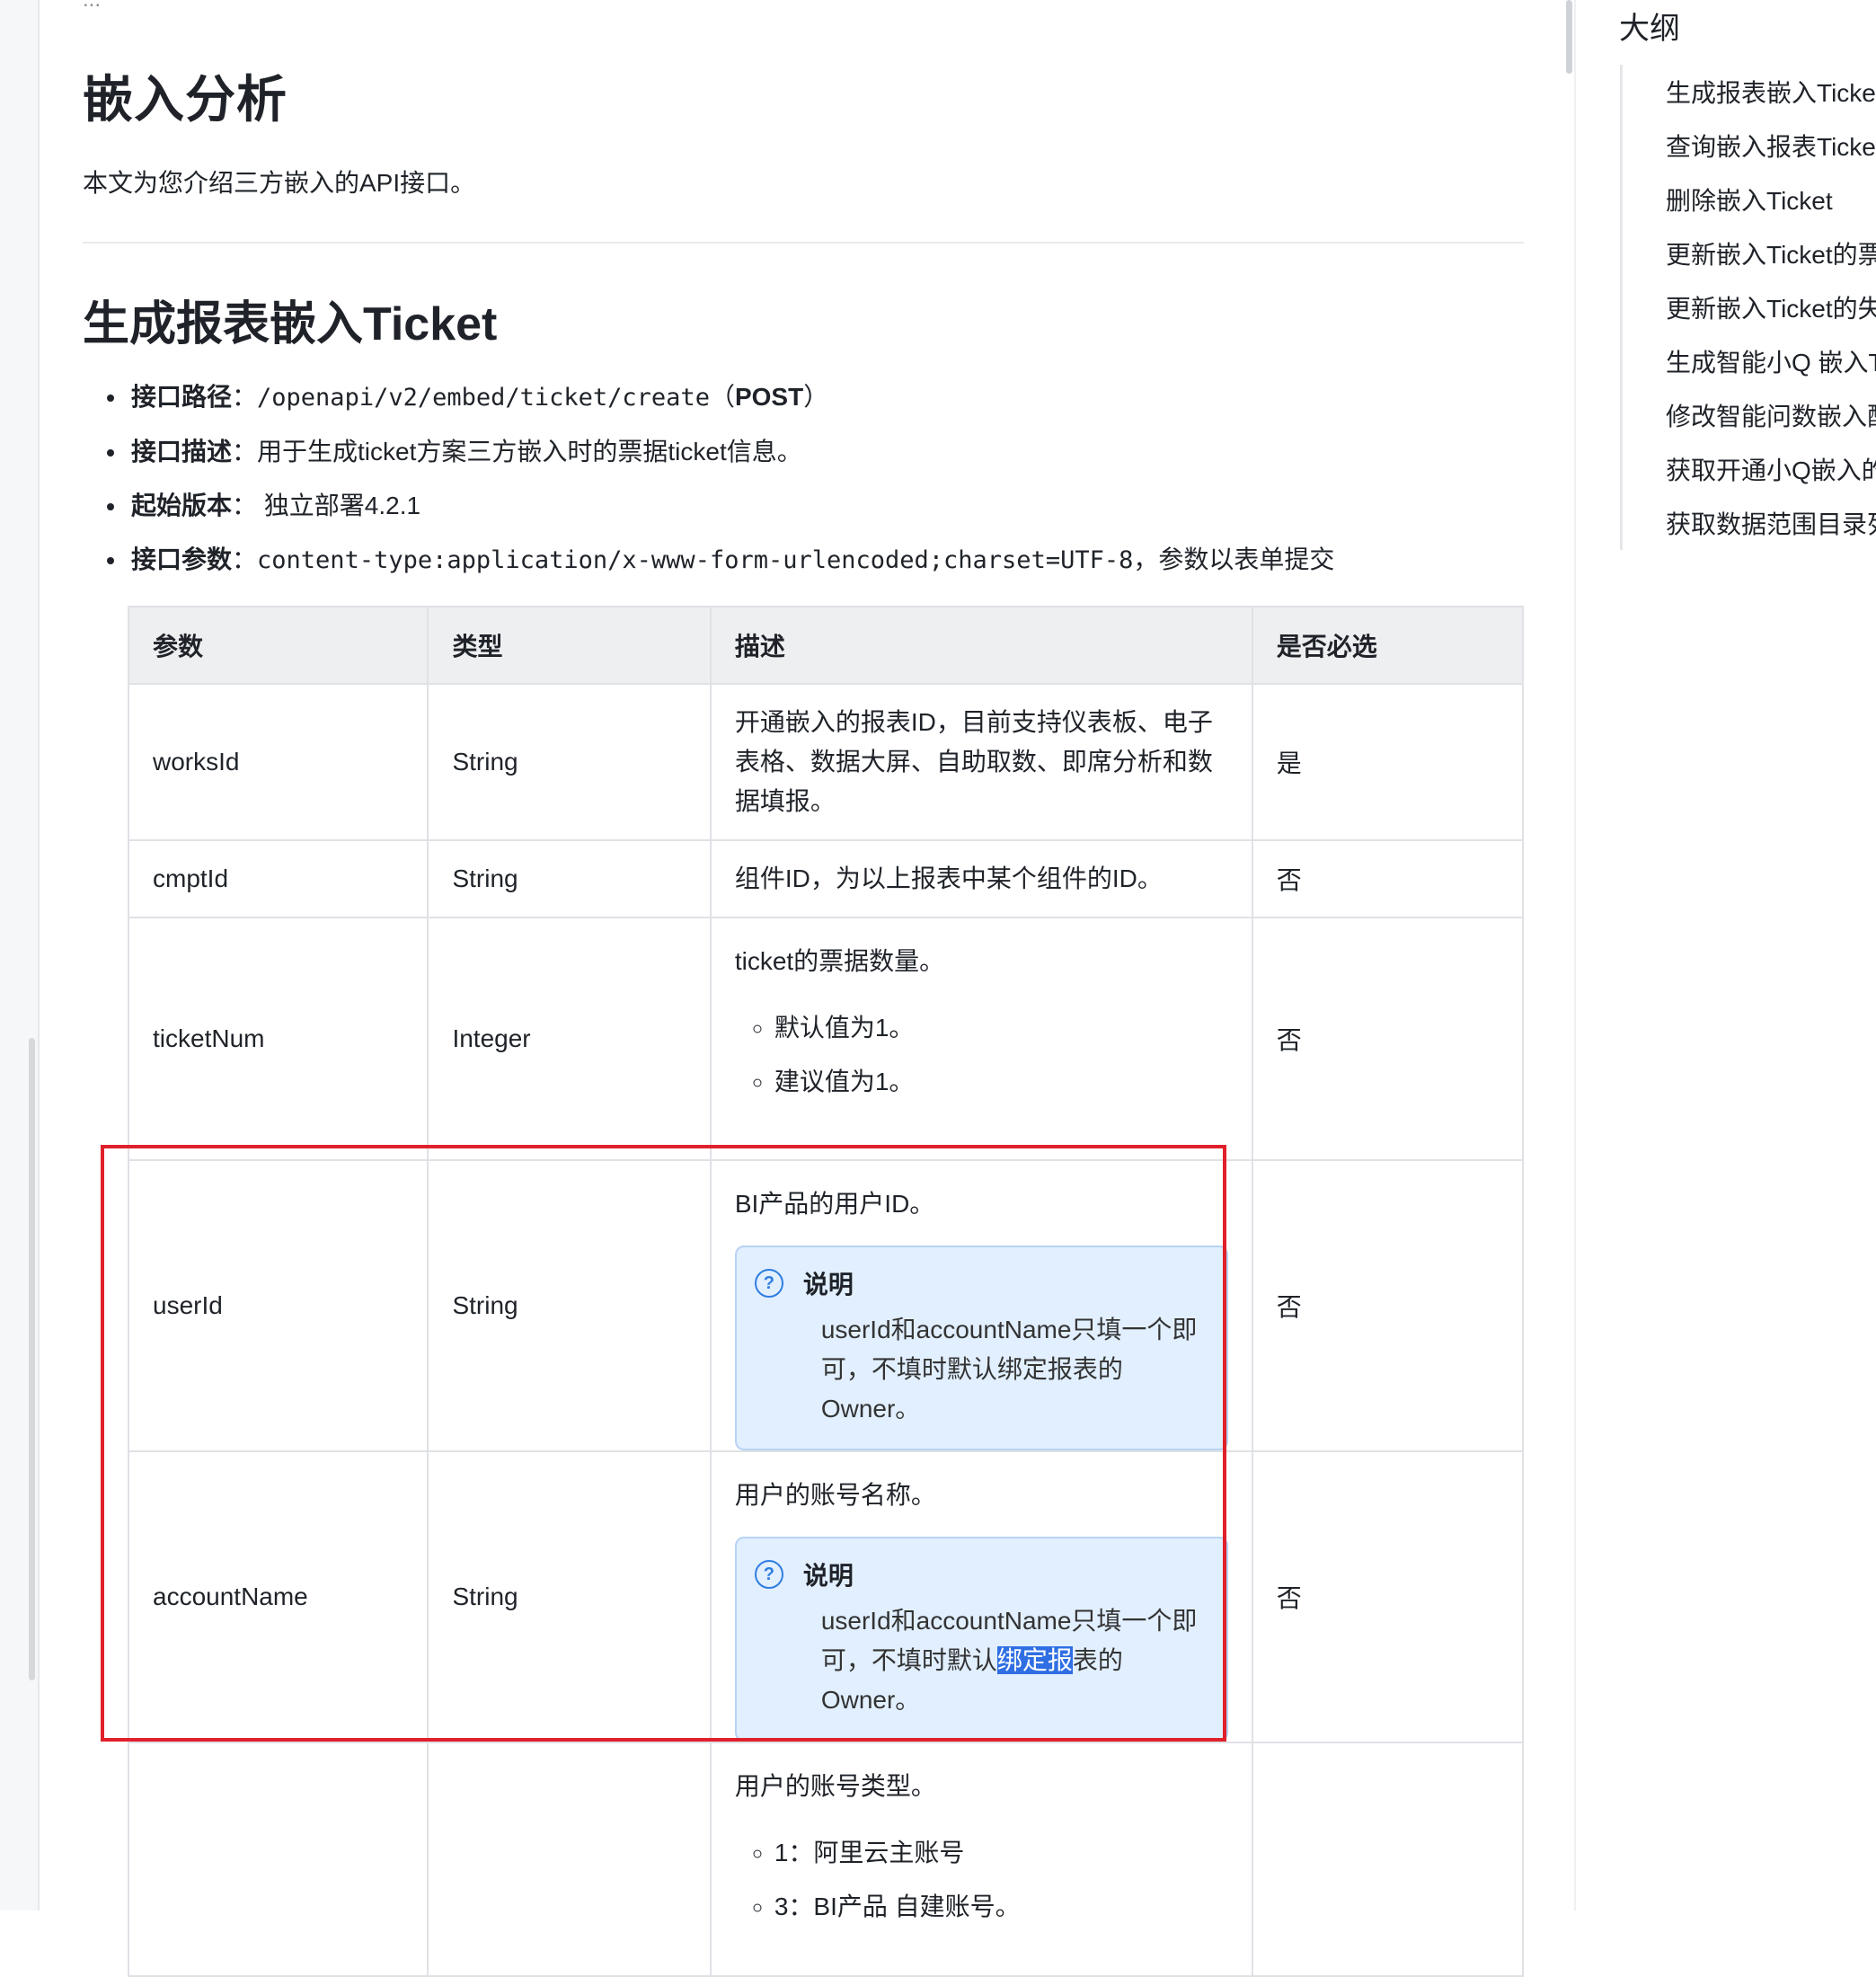 The width and height of the screenshot is (1876, 1977). What do you see at coordinates (731, 452) in the screenshot?
I see `list-item-desc: 接口描述：用于生成ticket方案三方嵌入时的票据ticket信息。` at bounding box center [731, 452].